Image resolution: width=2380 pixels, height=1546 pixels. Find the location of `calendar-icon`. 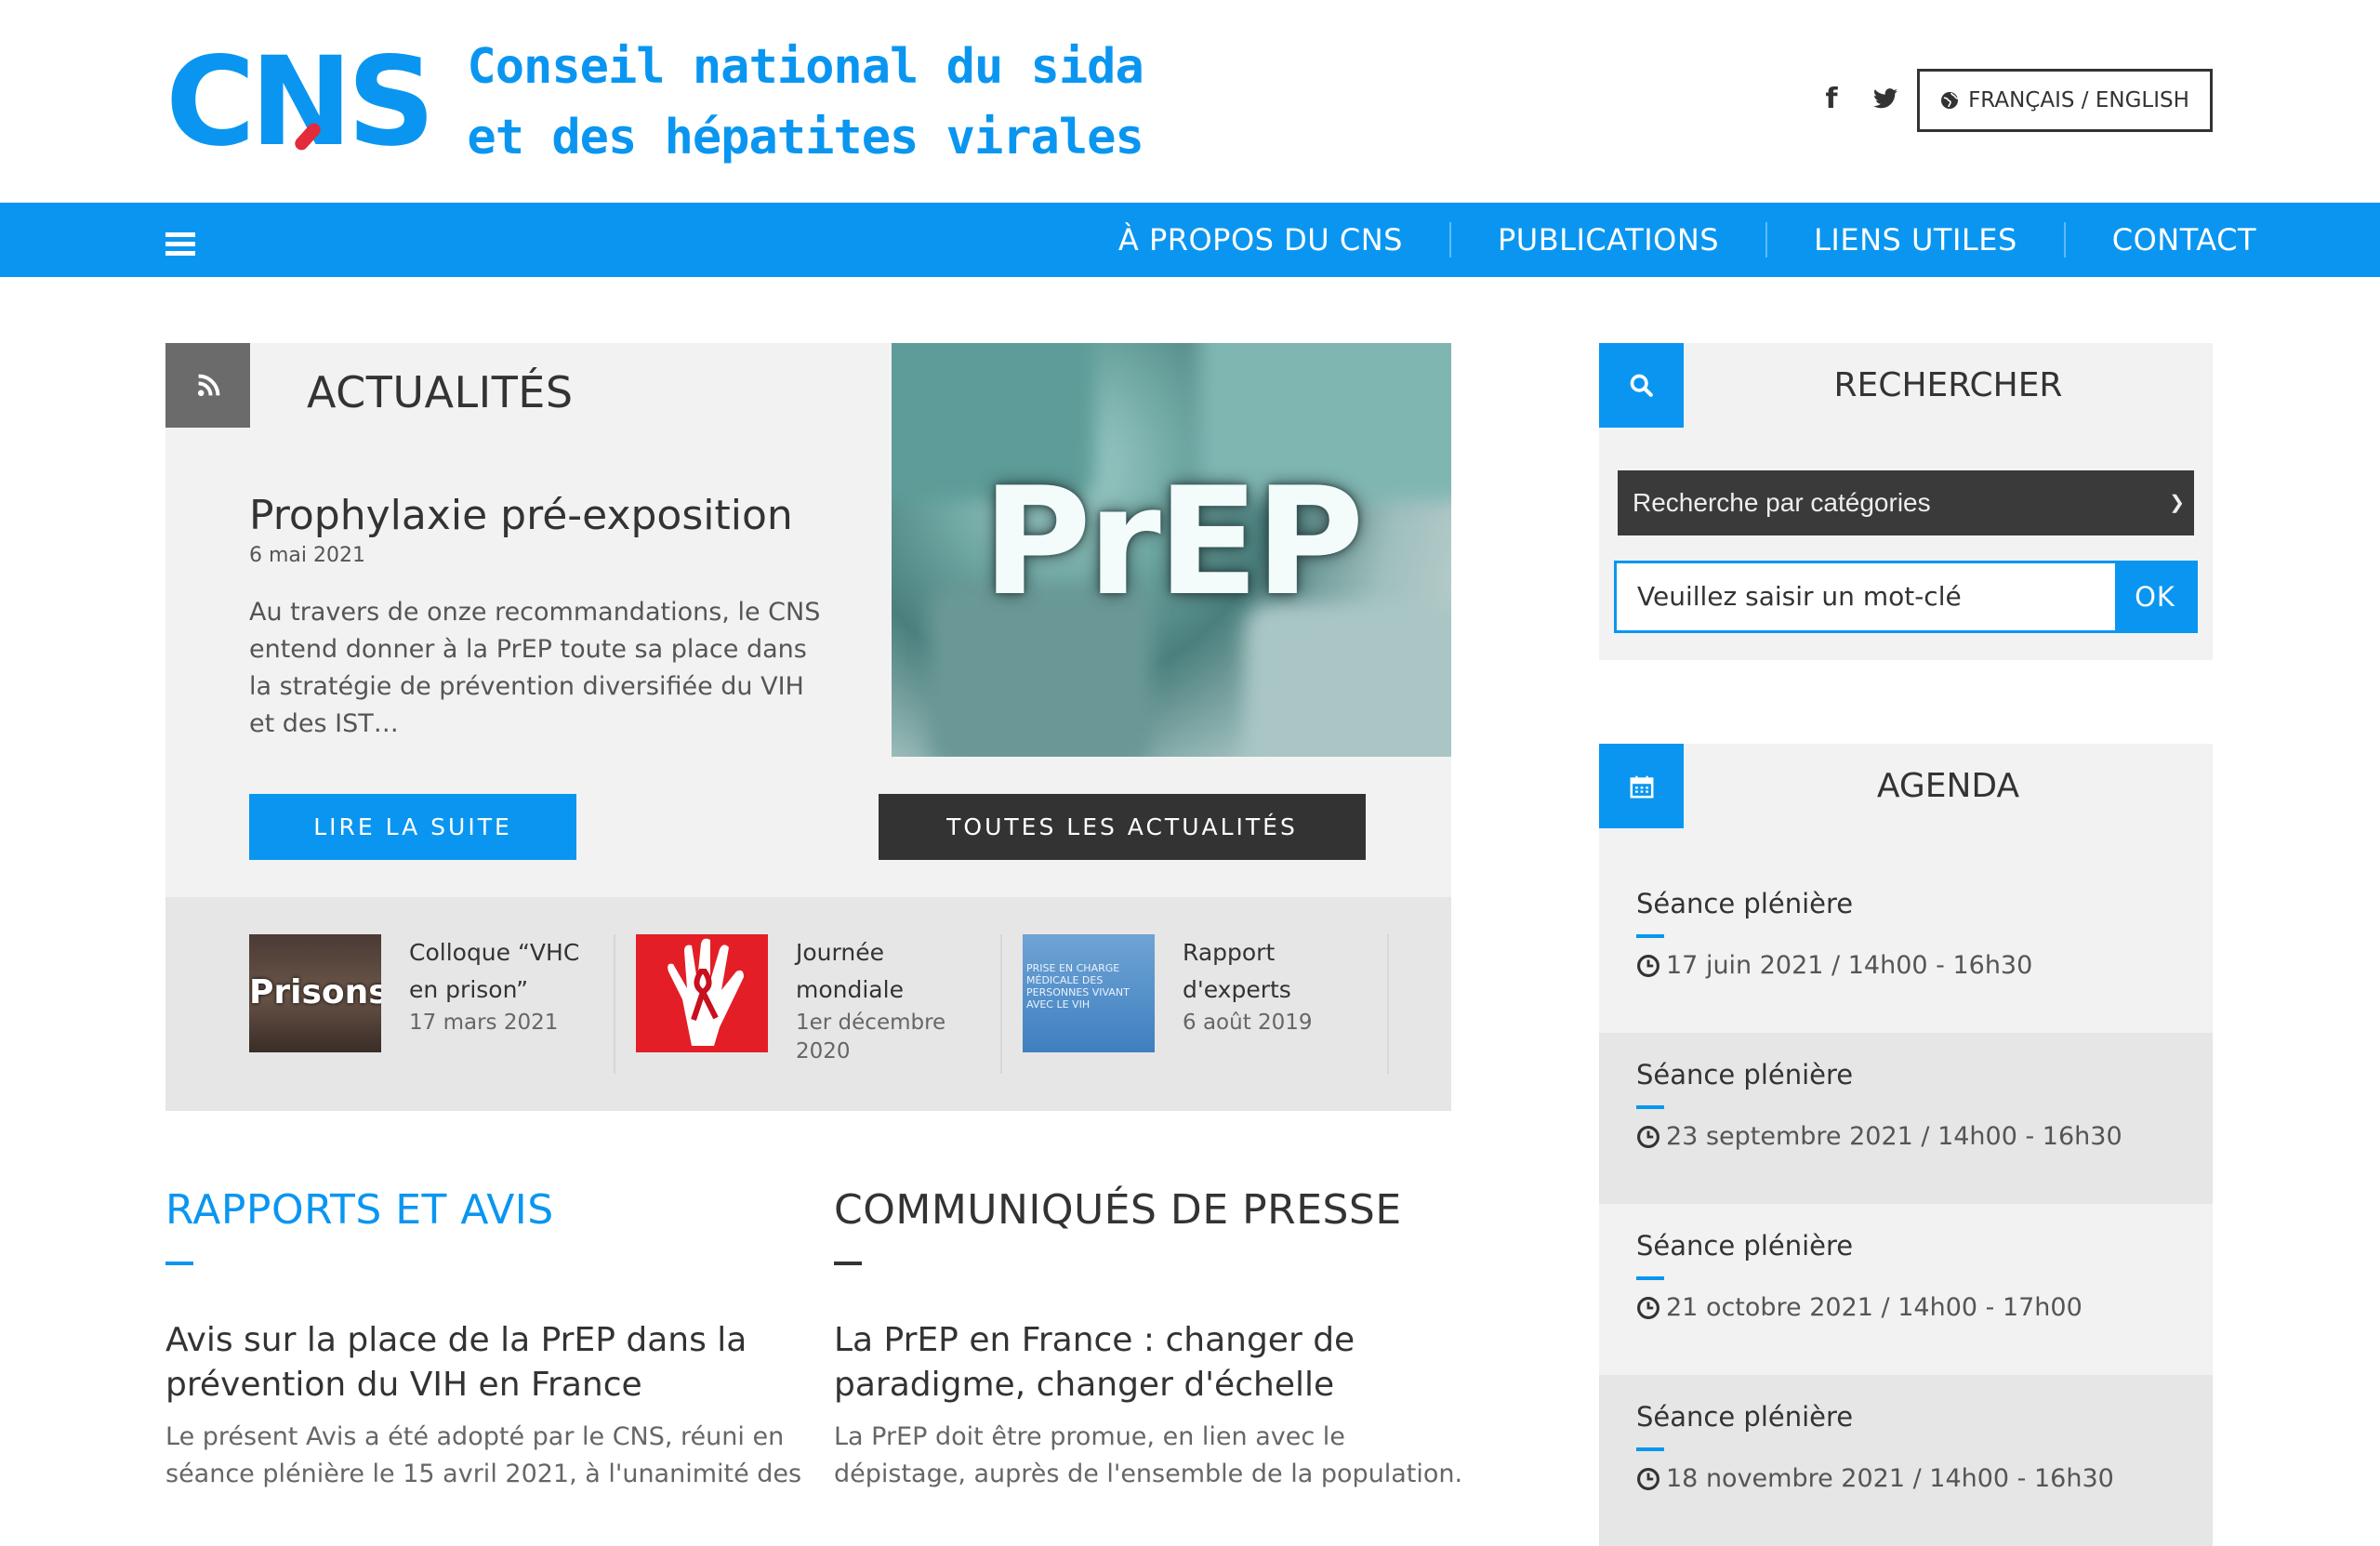

calendar-icon is located at coordinates (1641, 786).